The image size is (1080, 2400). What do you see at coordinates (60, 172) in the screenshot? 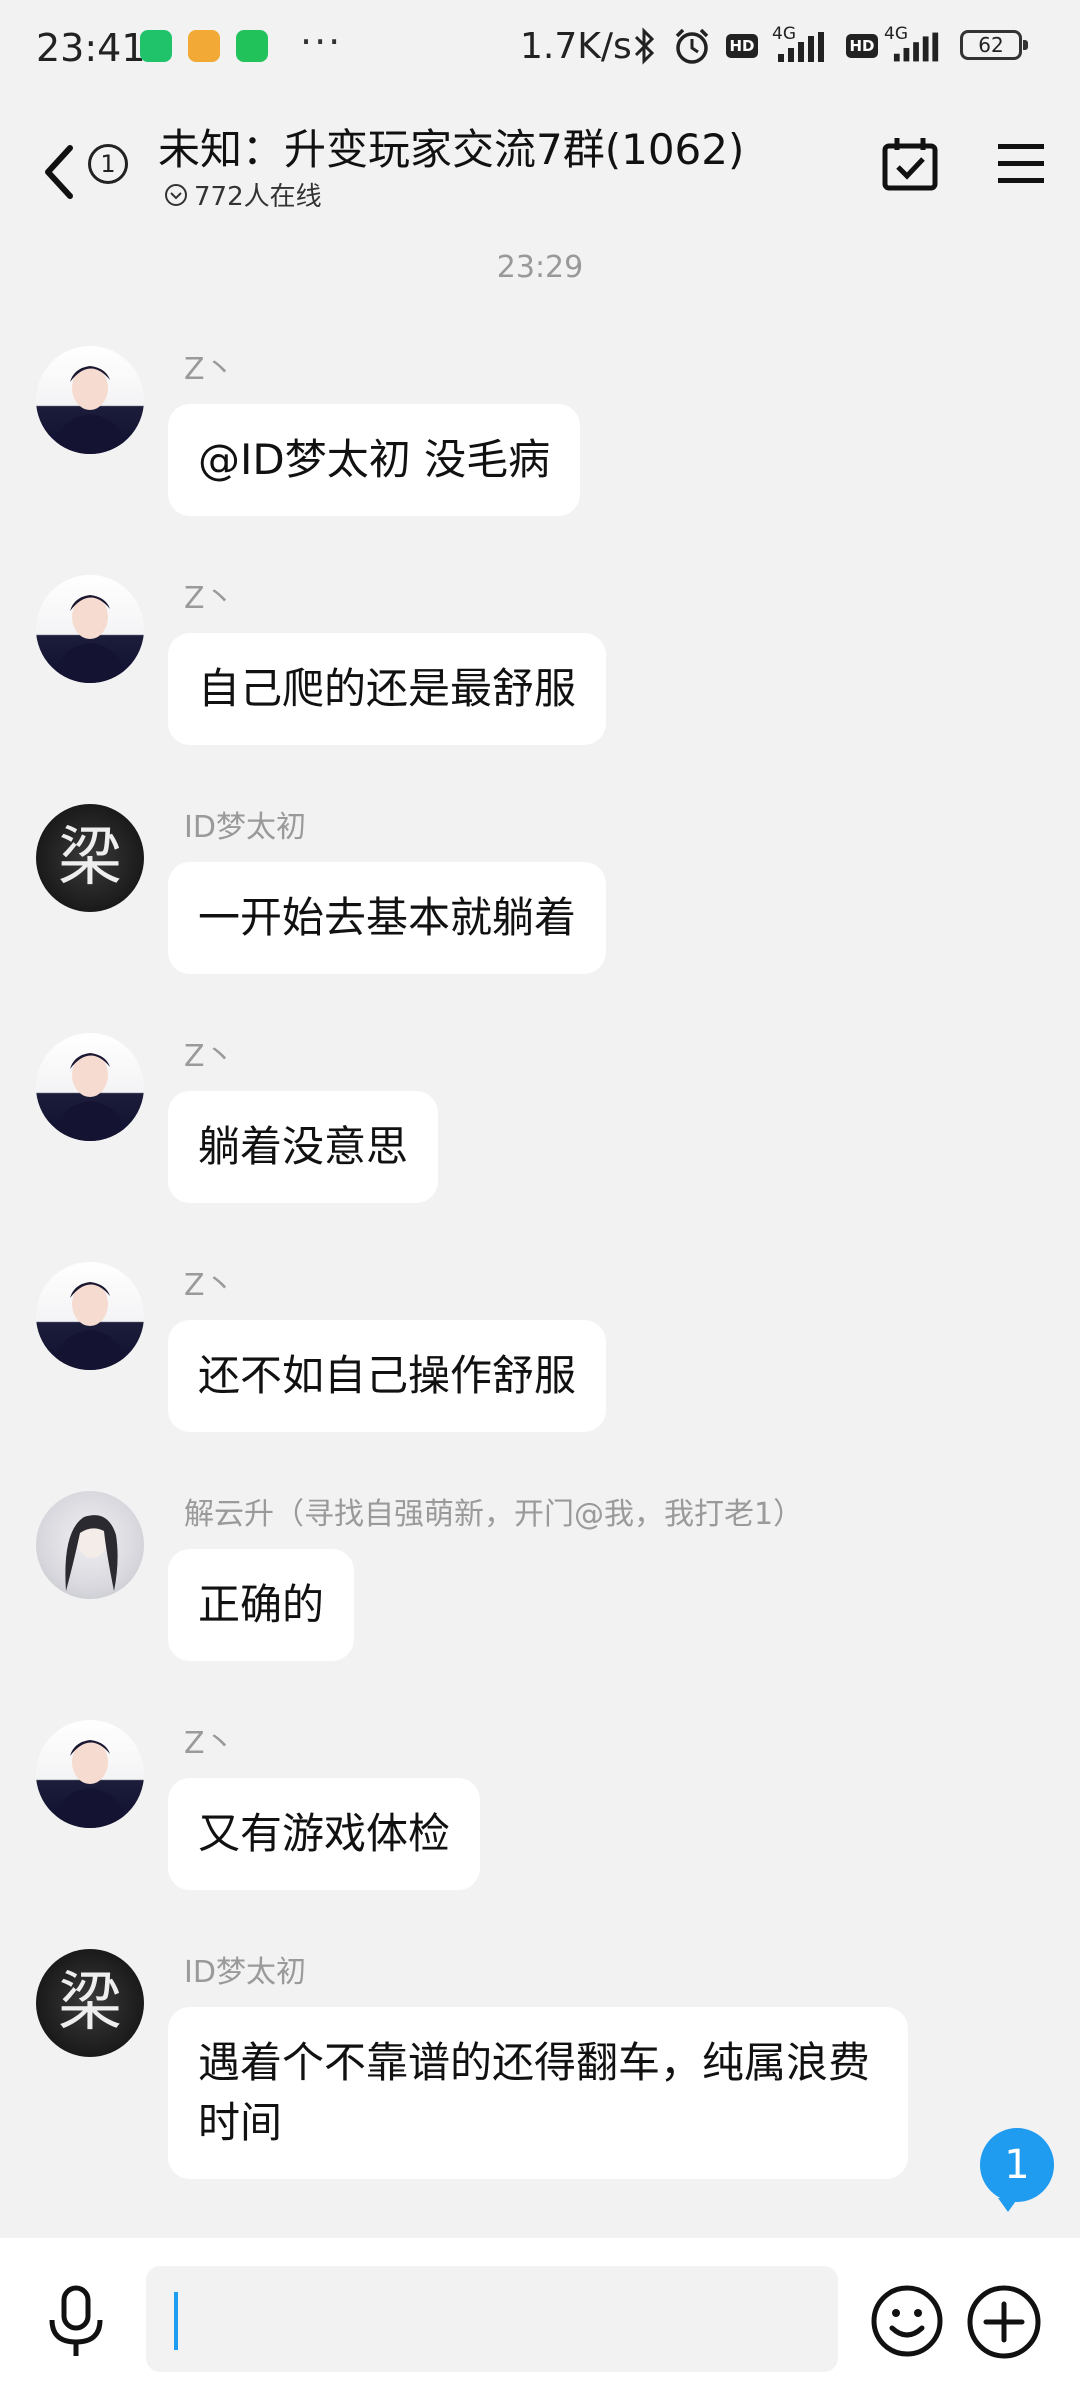
I see `back-chevron-icon` at bounding box center [60, 172].